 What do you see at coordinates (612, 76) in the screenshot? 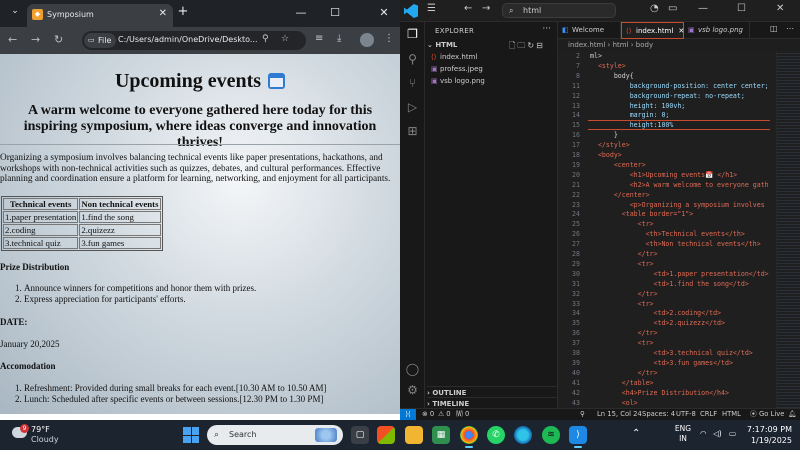
I see `code-line: body{` at bounding box center [612, 76].